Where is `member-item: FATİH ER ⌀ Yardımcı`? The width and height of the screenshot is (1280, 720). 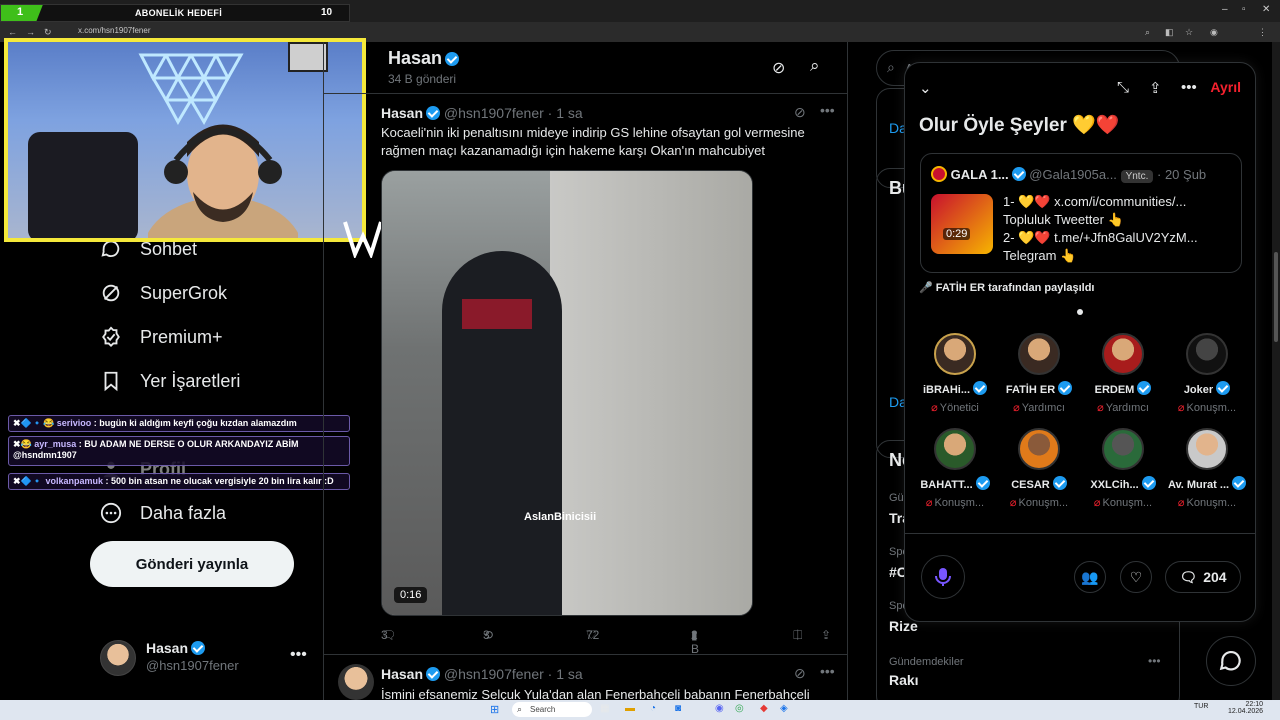
member-item: FATİH ER ⌀ Yardımcı is located at coordinates (1039, 373).